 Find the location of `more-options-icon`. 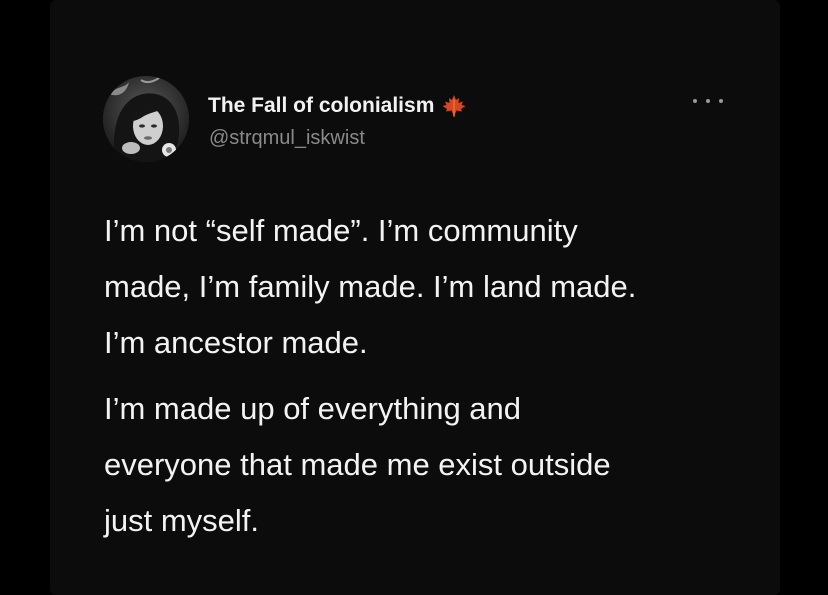

more-options-icon is located at coordinates (708, 101).